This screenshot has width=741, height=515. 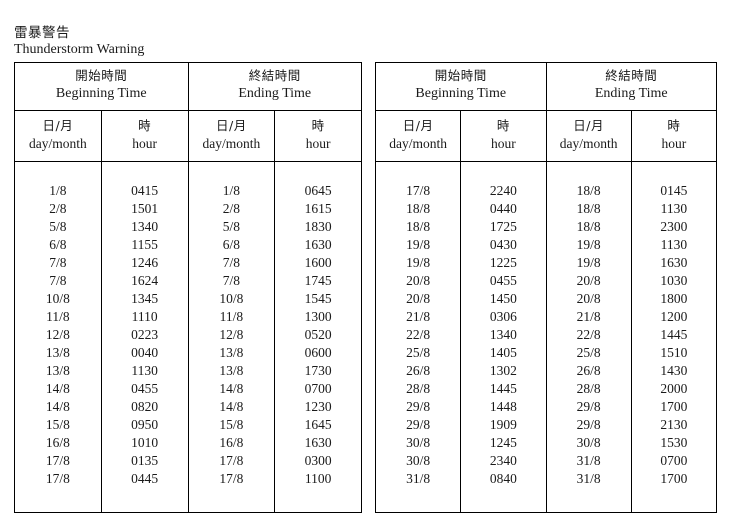 I want to click on header-begin-daymonth-english: day/month, so click(x=418, y=143).